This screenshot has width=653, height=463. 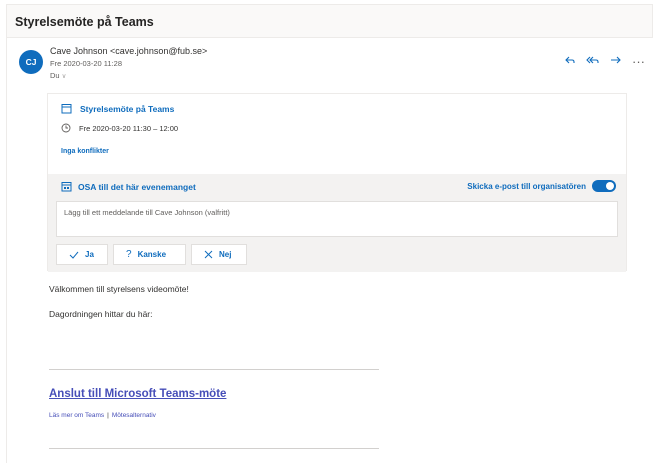 I want to click on question-icon: ?, so click(x=129, y=254).